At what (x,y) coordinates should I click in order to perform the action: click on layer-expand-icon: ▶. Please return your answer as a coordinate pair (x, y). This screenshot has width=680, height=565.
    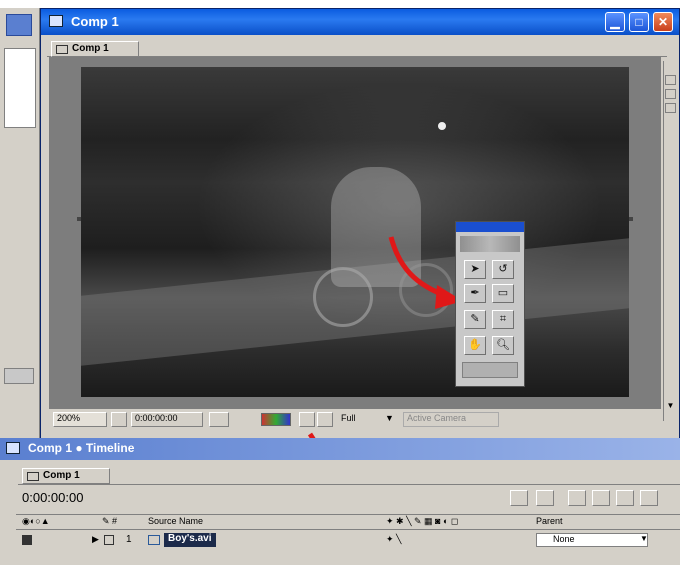
    Looking at the image, I should click on (95, 539).